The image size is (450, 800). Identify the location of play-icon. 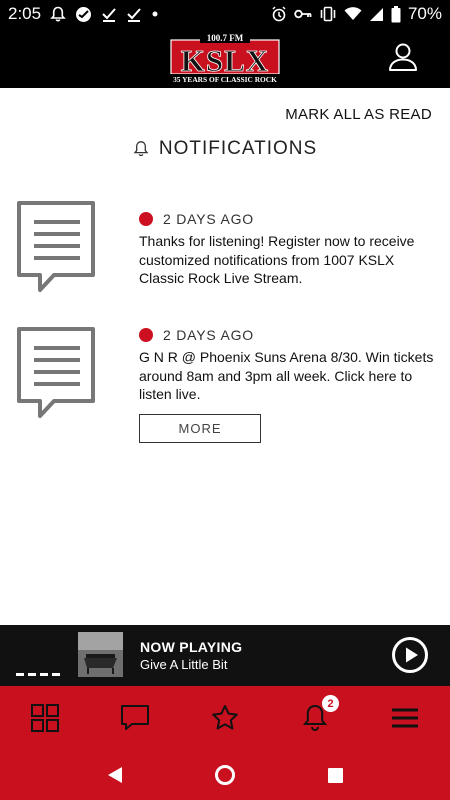
(410, 655).